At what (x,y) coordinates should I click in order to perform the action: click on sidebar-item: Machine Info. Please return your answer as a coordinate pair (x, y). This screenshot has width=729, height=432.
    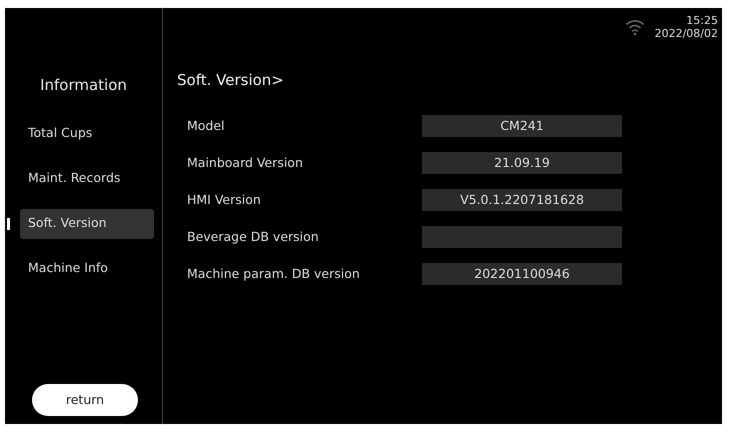
    Looking at the image, I should click on (87, 269).